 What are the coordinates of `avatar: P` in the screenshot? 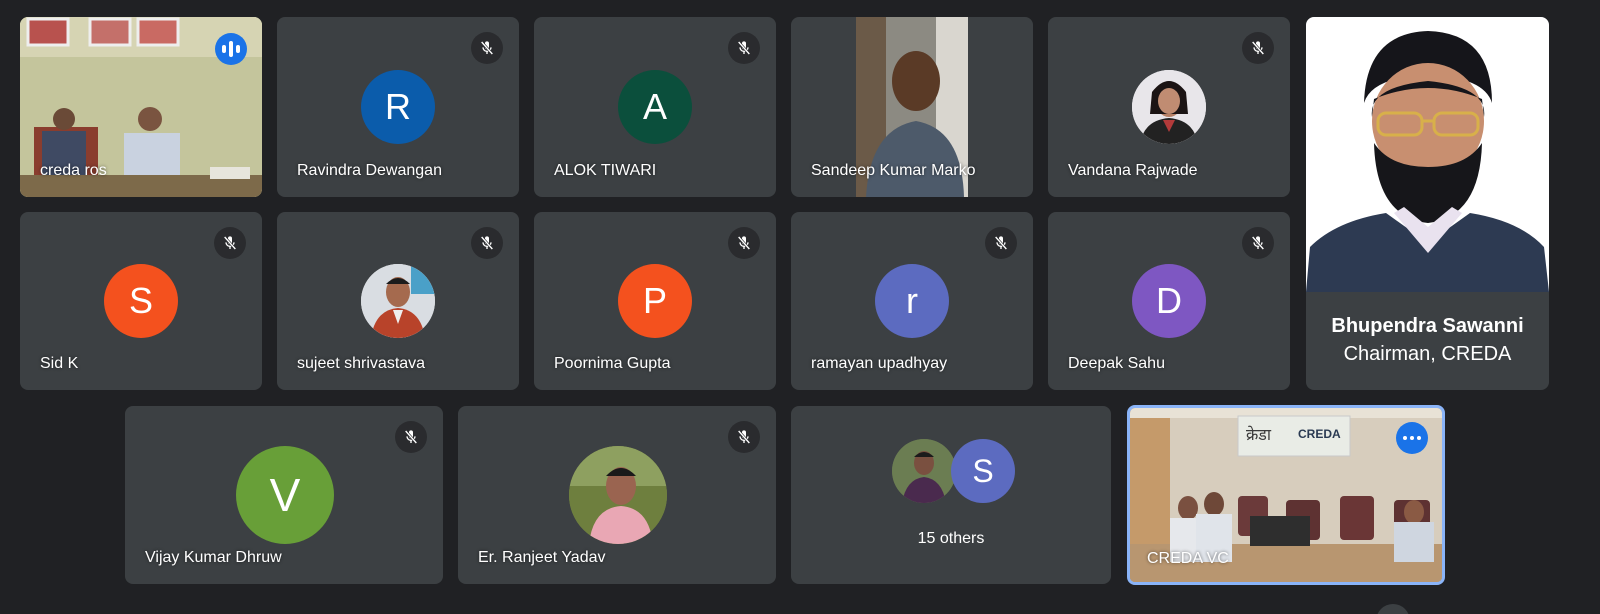 It's located at (655, 301).